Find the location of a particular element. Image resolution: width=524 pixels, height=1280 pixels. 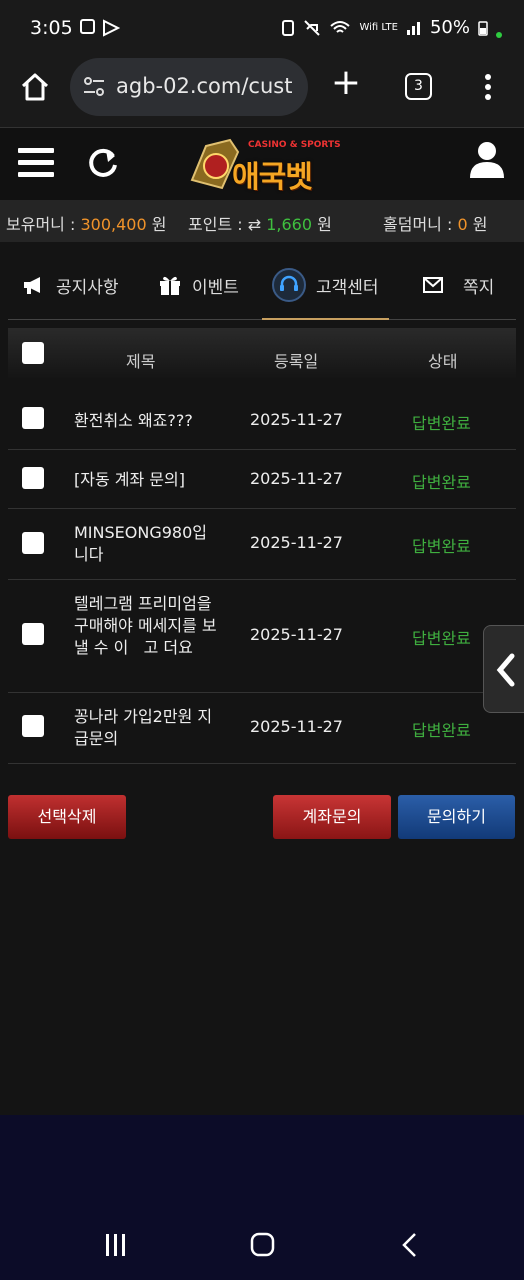

point-value: 1,660 is located at coordinates (289, 224).